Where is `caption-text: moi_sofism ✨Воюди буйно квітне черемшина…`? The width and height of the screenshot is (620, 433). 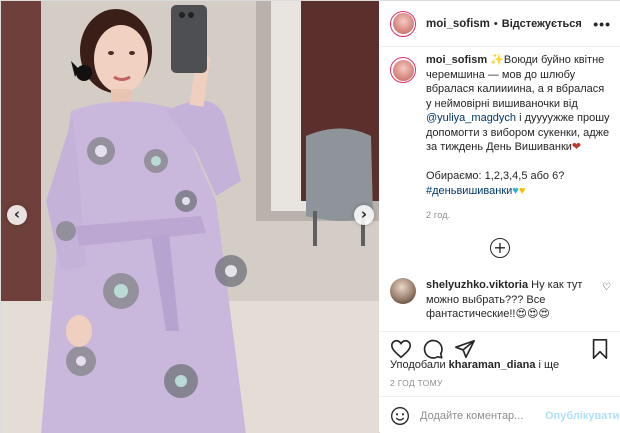
caption-text: moi_sofism ✨Воюди буйно квітне черемшина… is located at coordinates (518, 138).